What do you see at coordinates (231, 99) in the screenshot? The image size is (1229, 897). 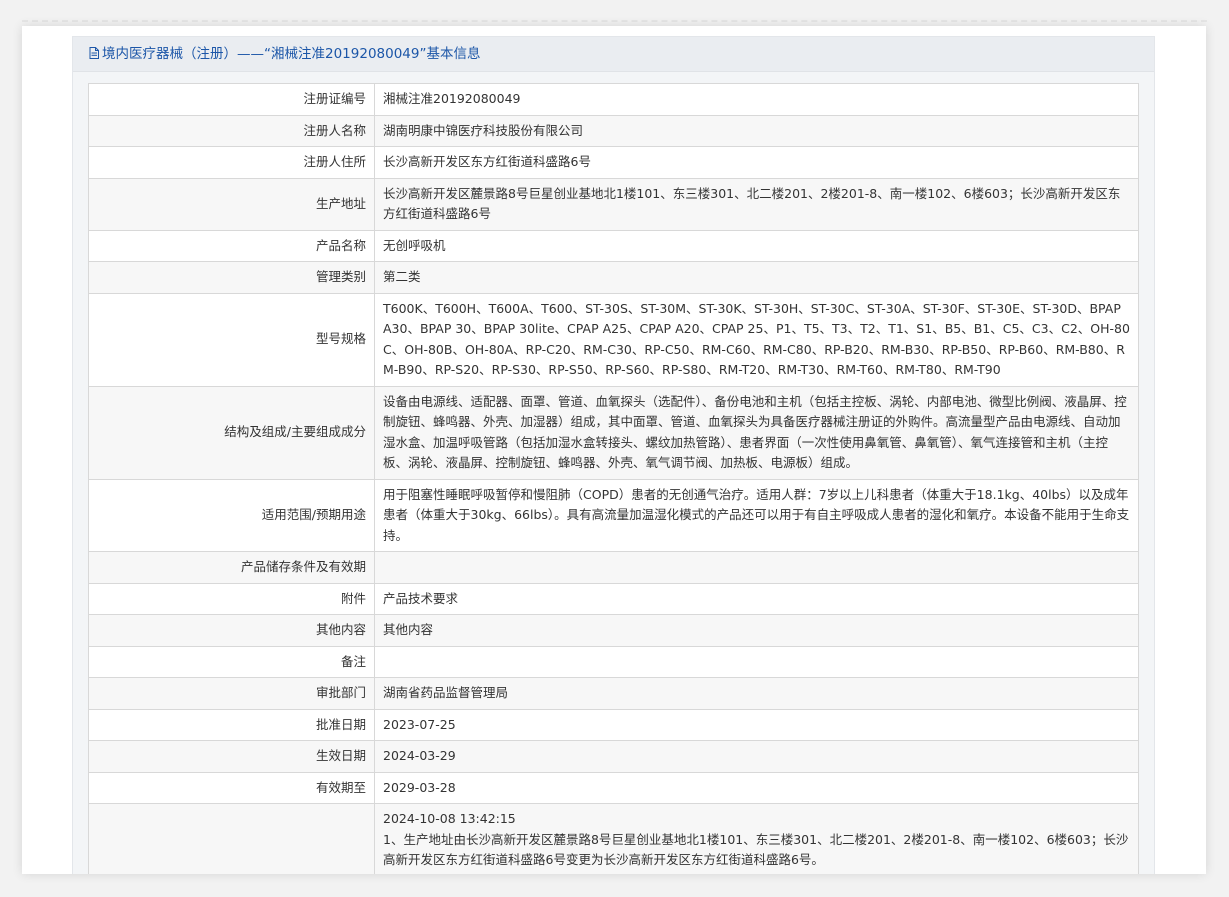 I see `field-label: 注册证编号` at bounding box center [231, 99].